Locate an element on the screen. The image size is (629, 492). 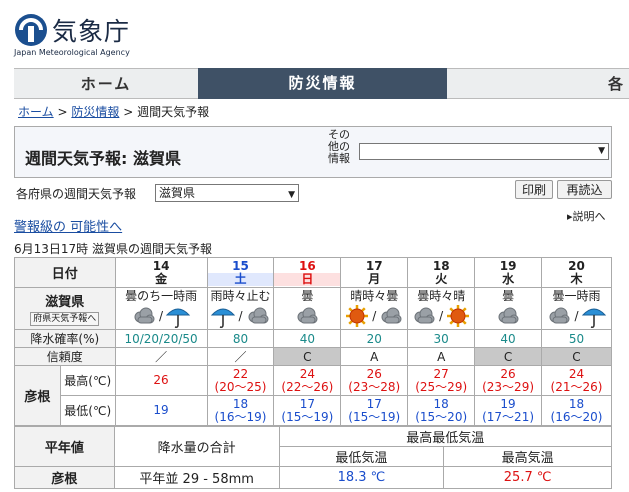
jma-logo: 気象庁 Japan Meteorological Agency is located at coordinates (94, 35).